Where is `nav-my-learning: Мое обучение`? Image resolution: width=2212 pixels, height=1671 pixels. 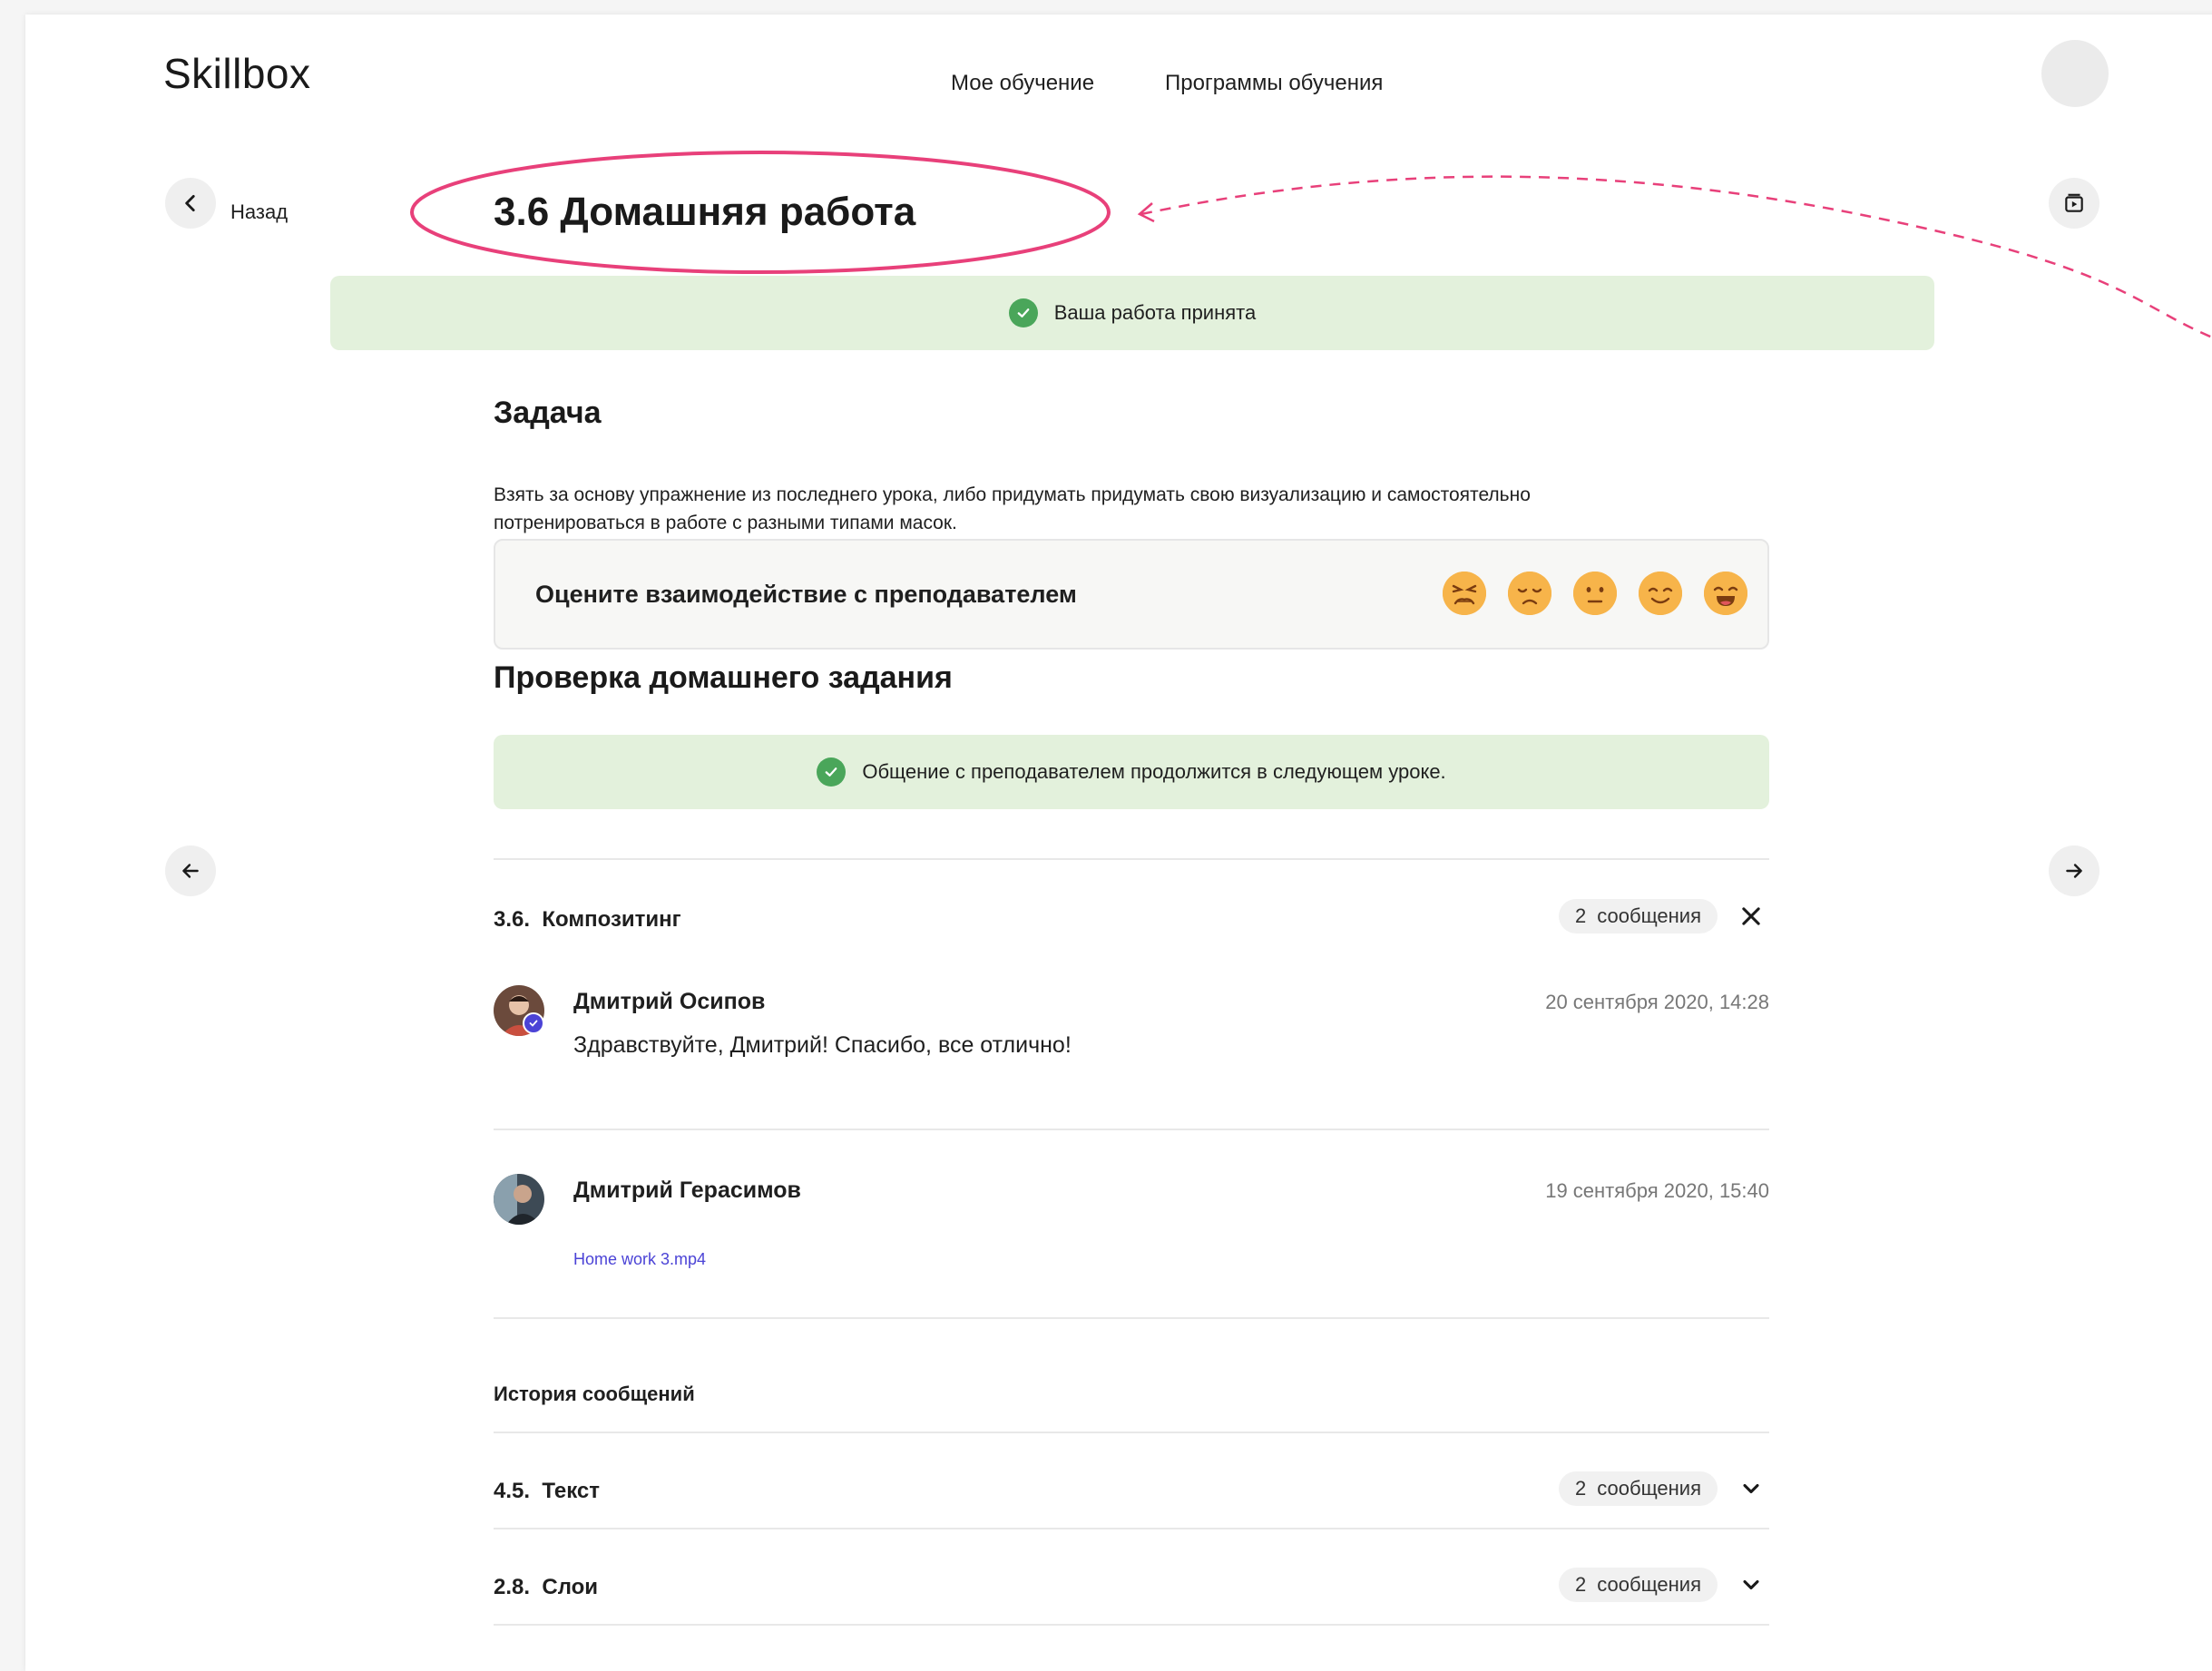 nav-my-learning: Мое обучение is located at coordinates (1022, 83).